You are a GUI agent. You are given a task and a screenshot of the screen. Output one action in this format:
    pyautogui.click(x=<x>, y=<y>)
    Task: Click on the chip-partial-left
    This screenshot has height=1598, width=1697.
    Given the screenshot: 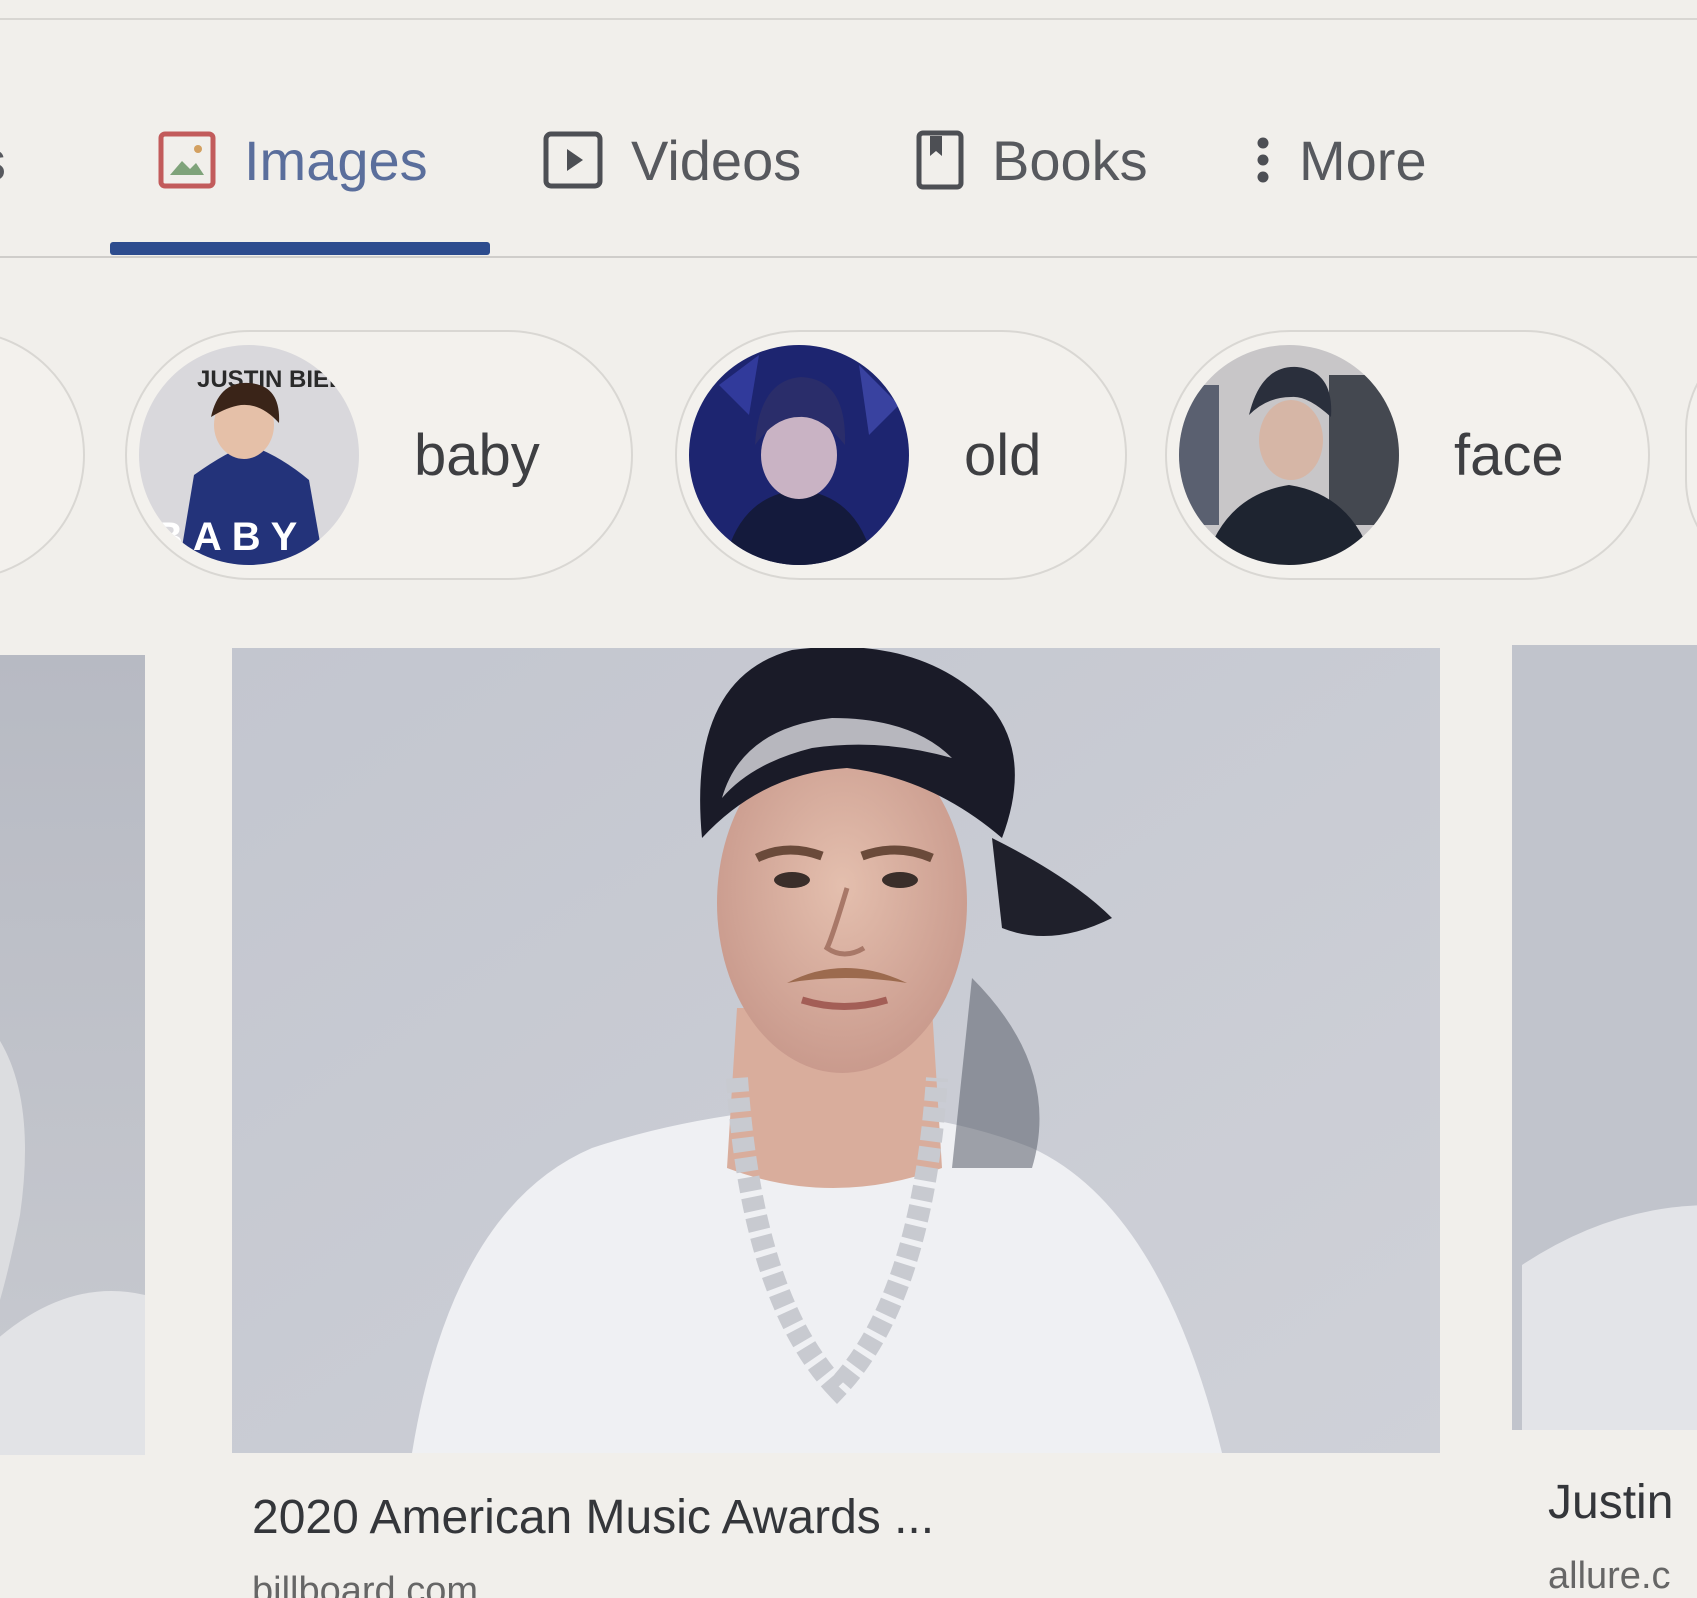 What is the action you would take?
    pyautogui.click(x=42, y=455)
    